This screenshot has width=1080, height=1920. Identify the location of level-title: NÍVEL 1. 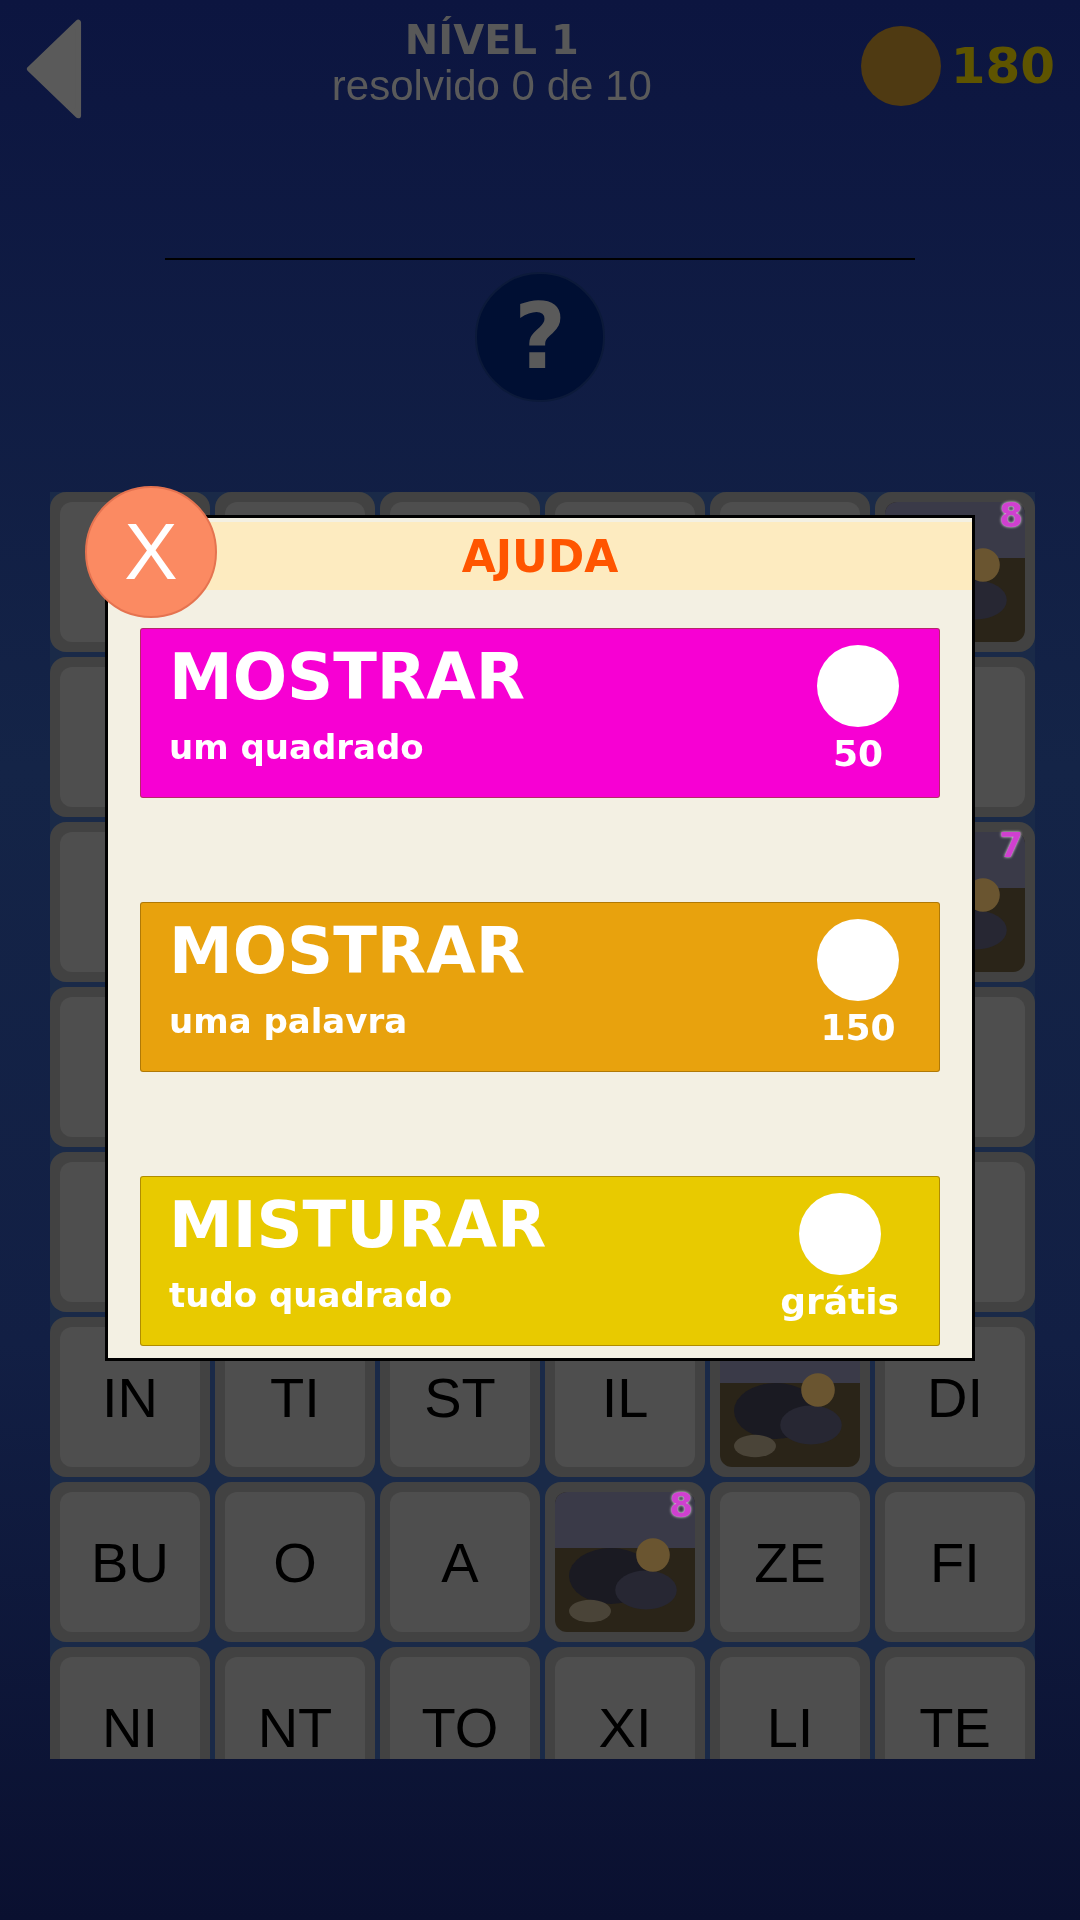
(491, 40).